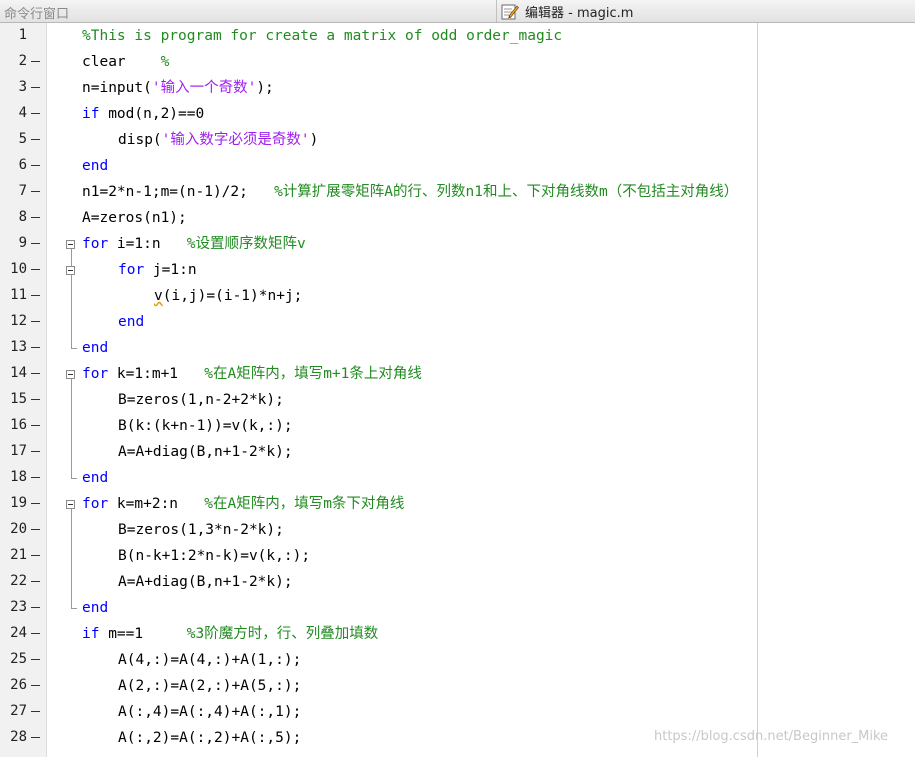 The width and height of the screenshot is (915, 757). What do you see at coordinates (228, 296) in the screenshot?
I see `code-line: v(i,j)=(i-1)*n+j;` at bounding box center [228, 296].